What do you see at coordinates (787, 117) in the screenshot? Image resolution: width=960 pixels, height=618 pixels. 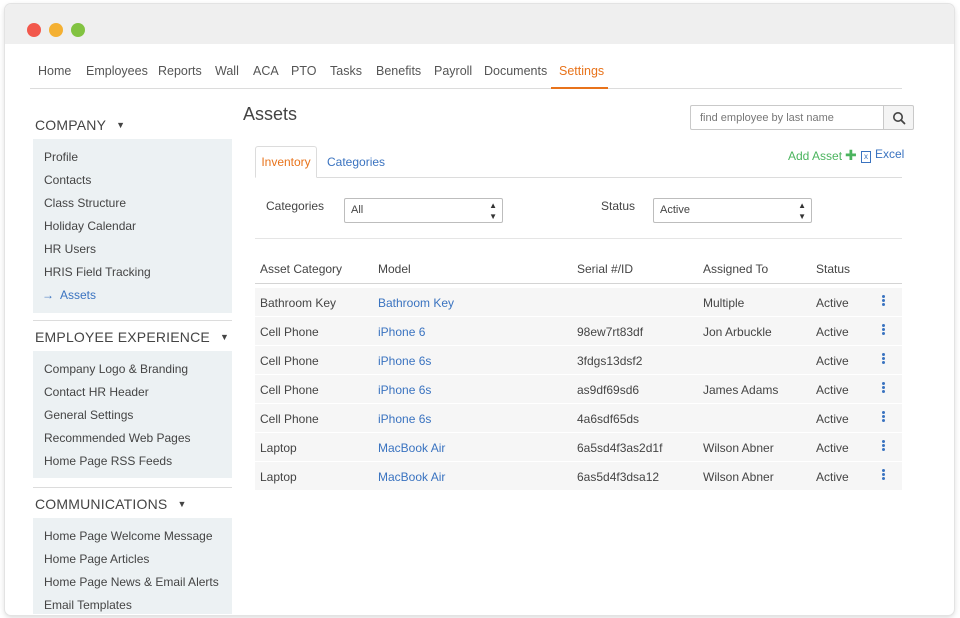 I see `employee-search-input` at bounding box center [787, 117].